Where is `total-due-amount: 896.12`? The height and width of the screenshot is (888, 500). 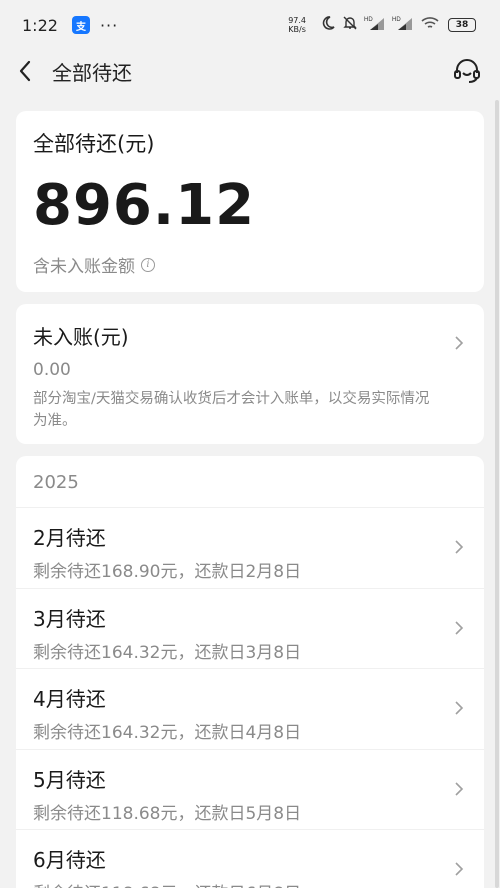
total-due-amount: 896.12 is located at coordinates (144, 205).